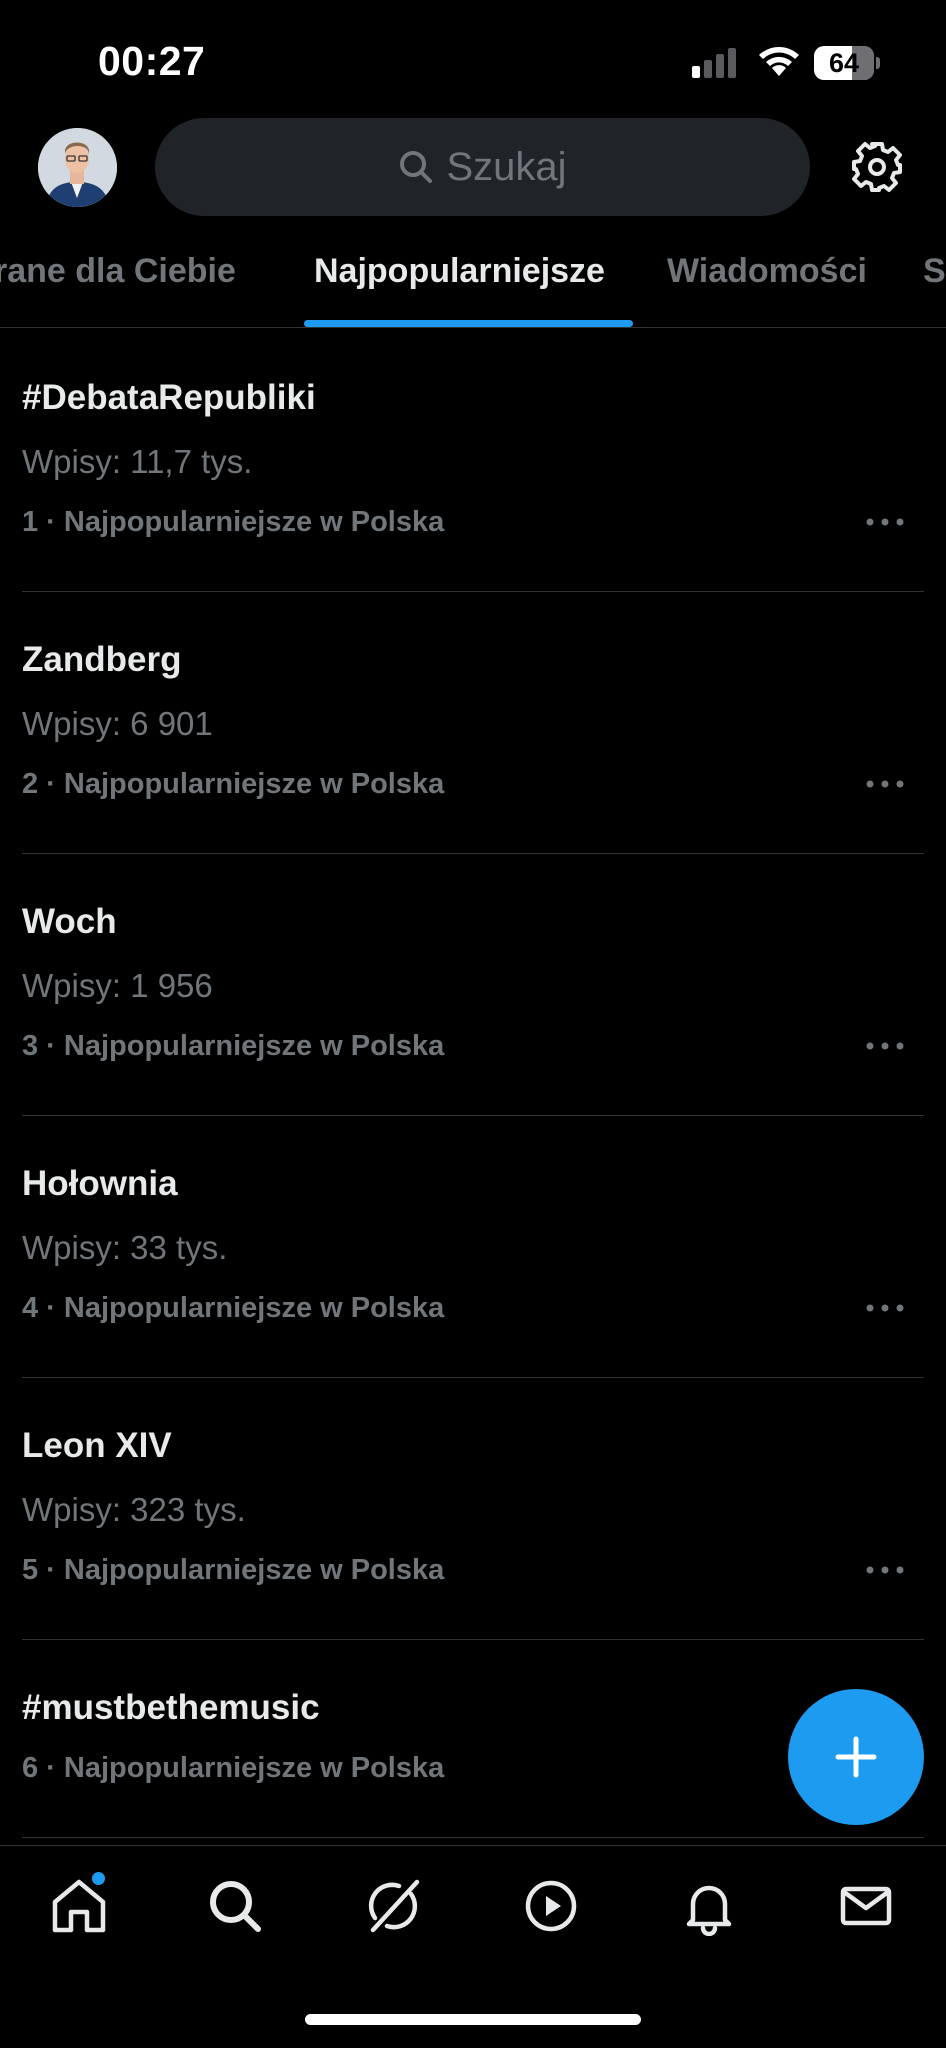  What do you see at coordinates (877, 167) in the screenshot?
I see `gear-icon` at bounding box center [877, 167].